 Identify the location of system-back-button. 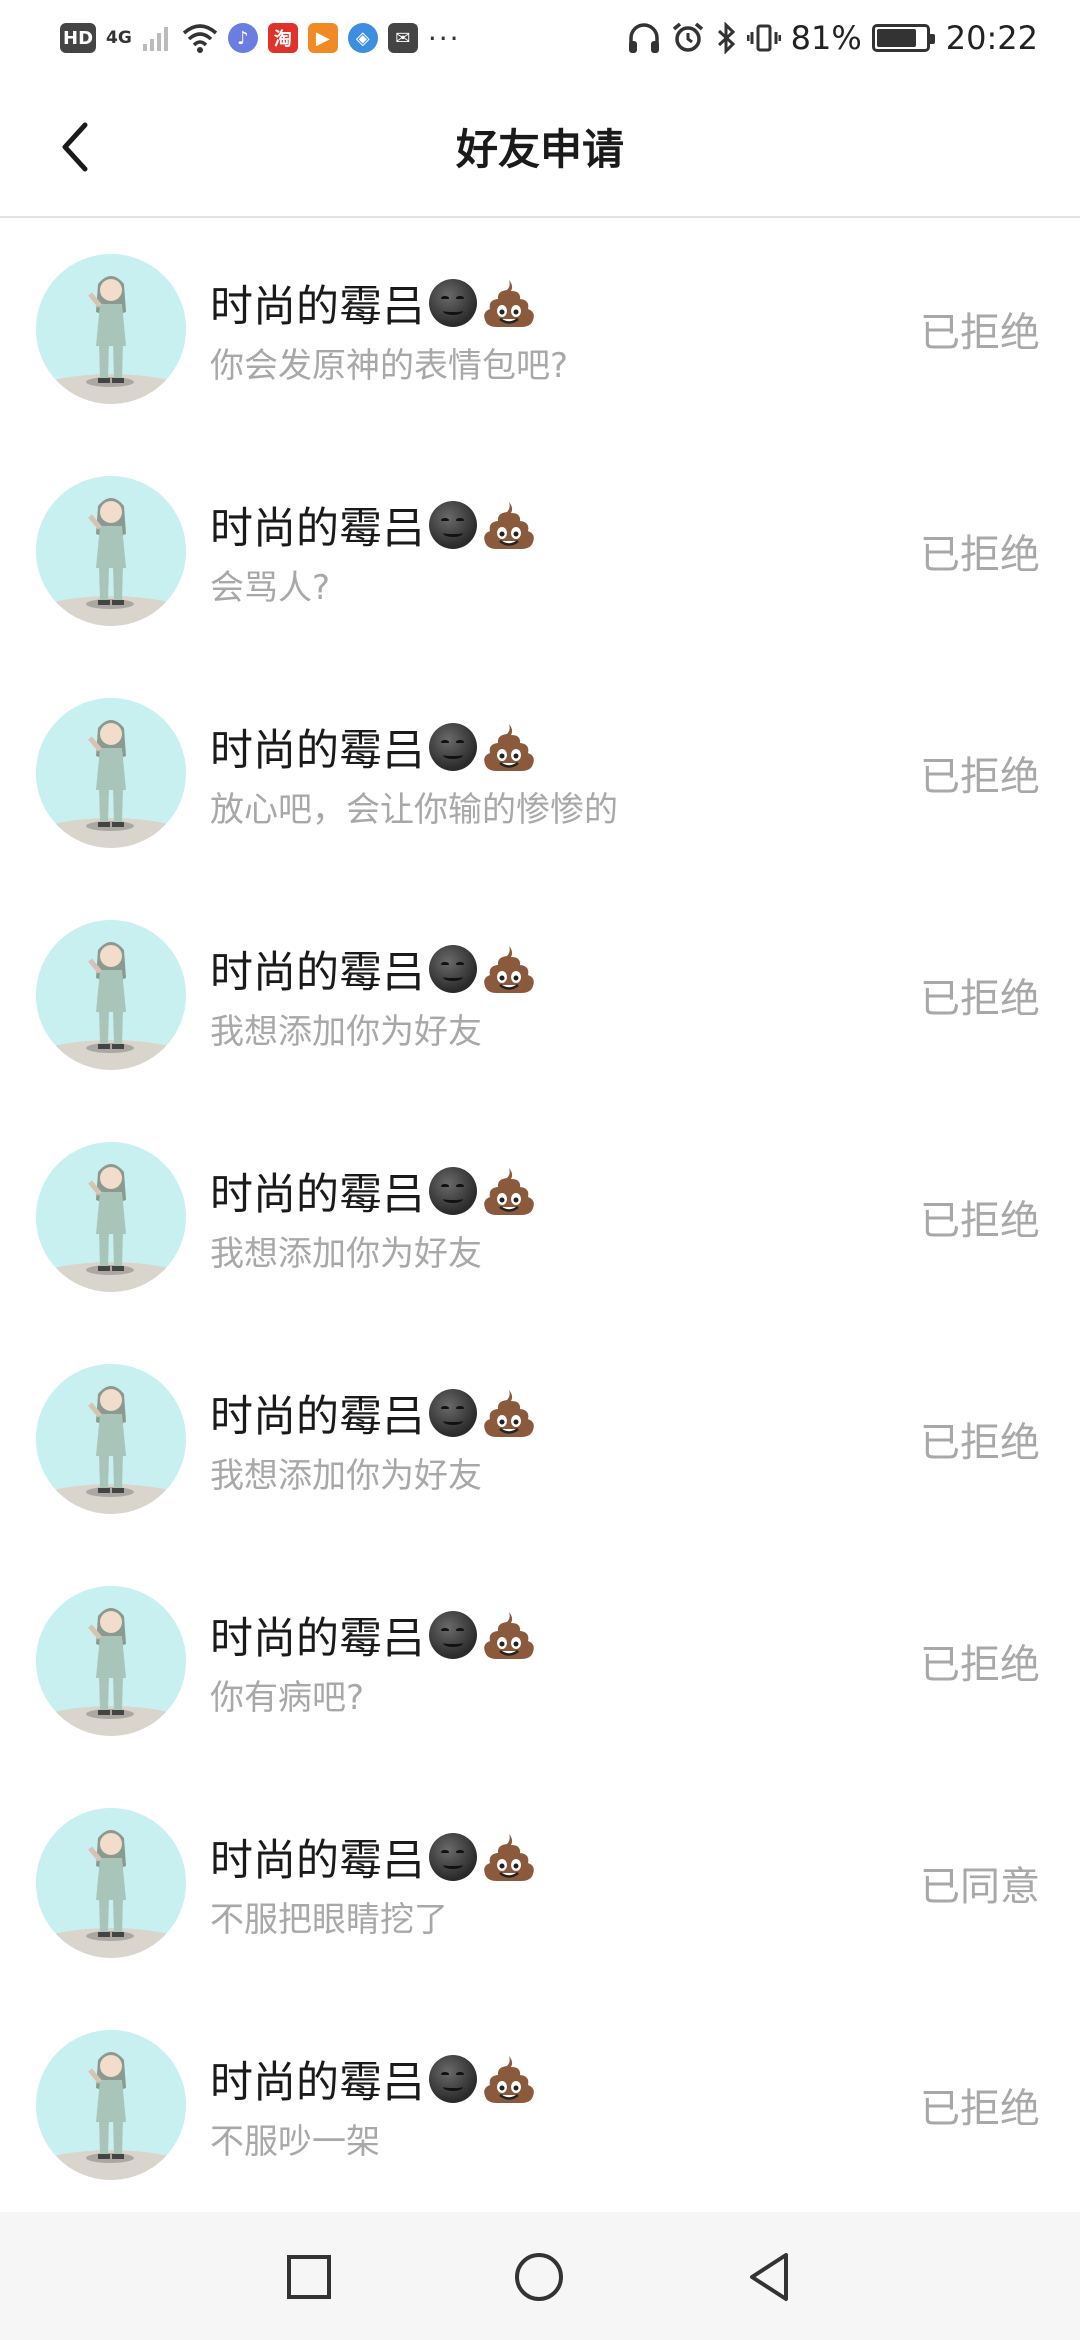
(769, 2277).